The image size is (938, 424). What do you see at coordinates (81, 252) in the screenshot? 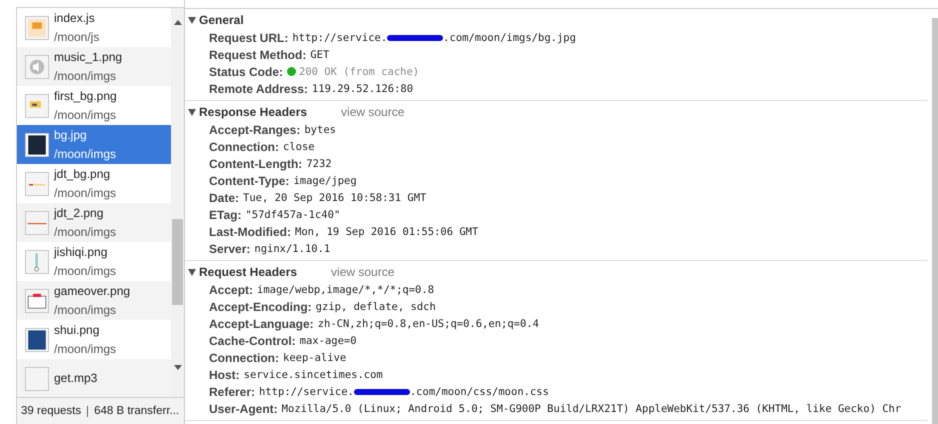
I see `file-name: jishiqi.png` at bounding box center [81, 252].